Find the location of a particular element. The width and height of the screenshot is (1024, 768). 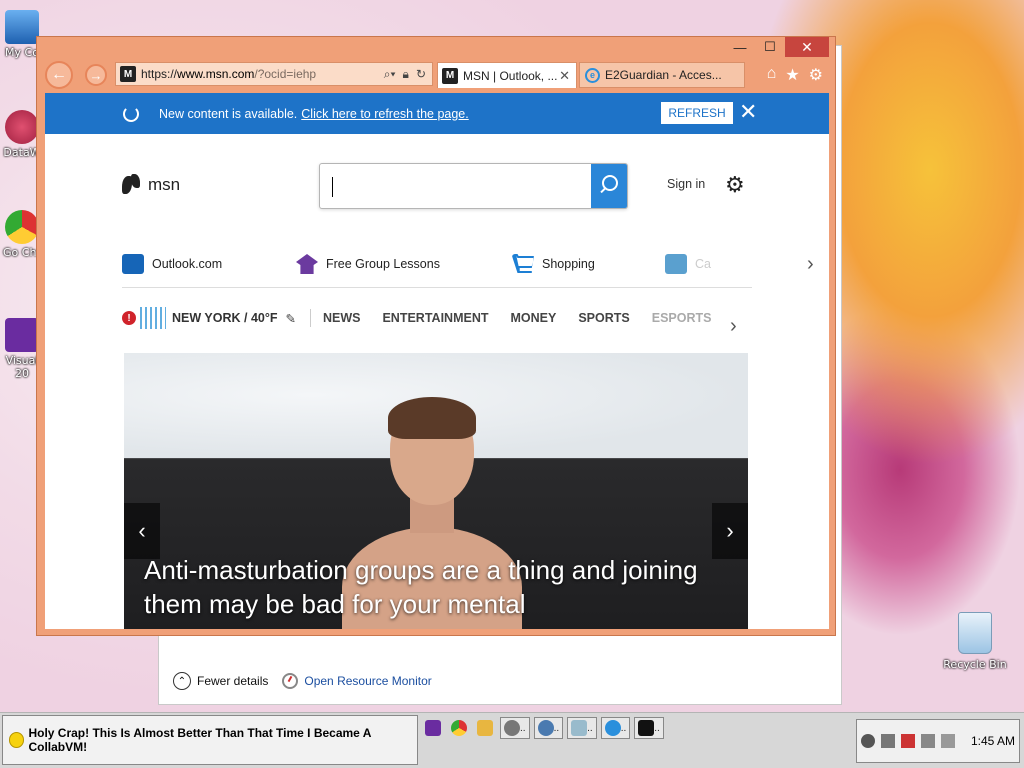

desktop-icon-recycle-bin: Recycle Bin is located at coordinates (975, 641).